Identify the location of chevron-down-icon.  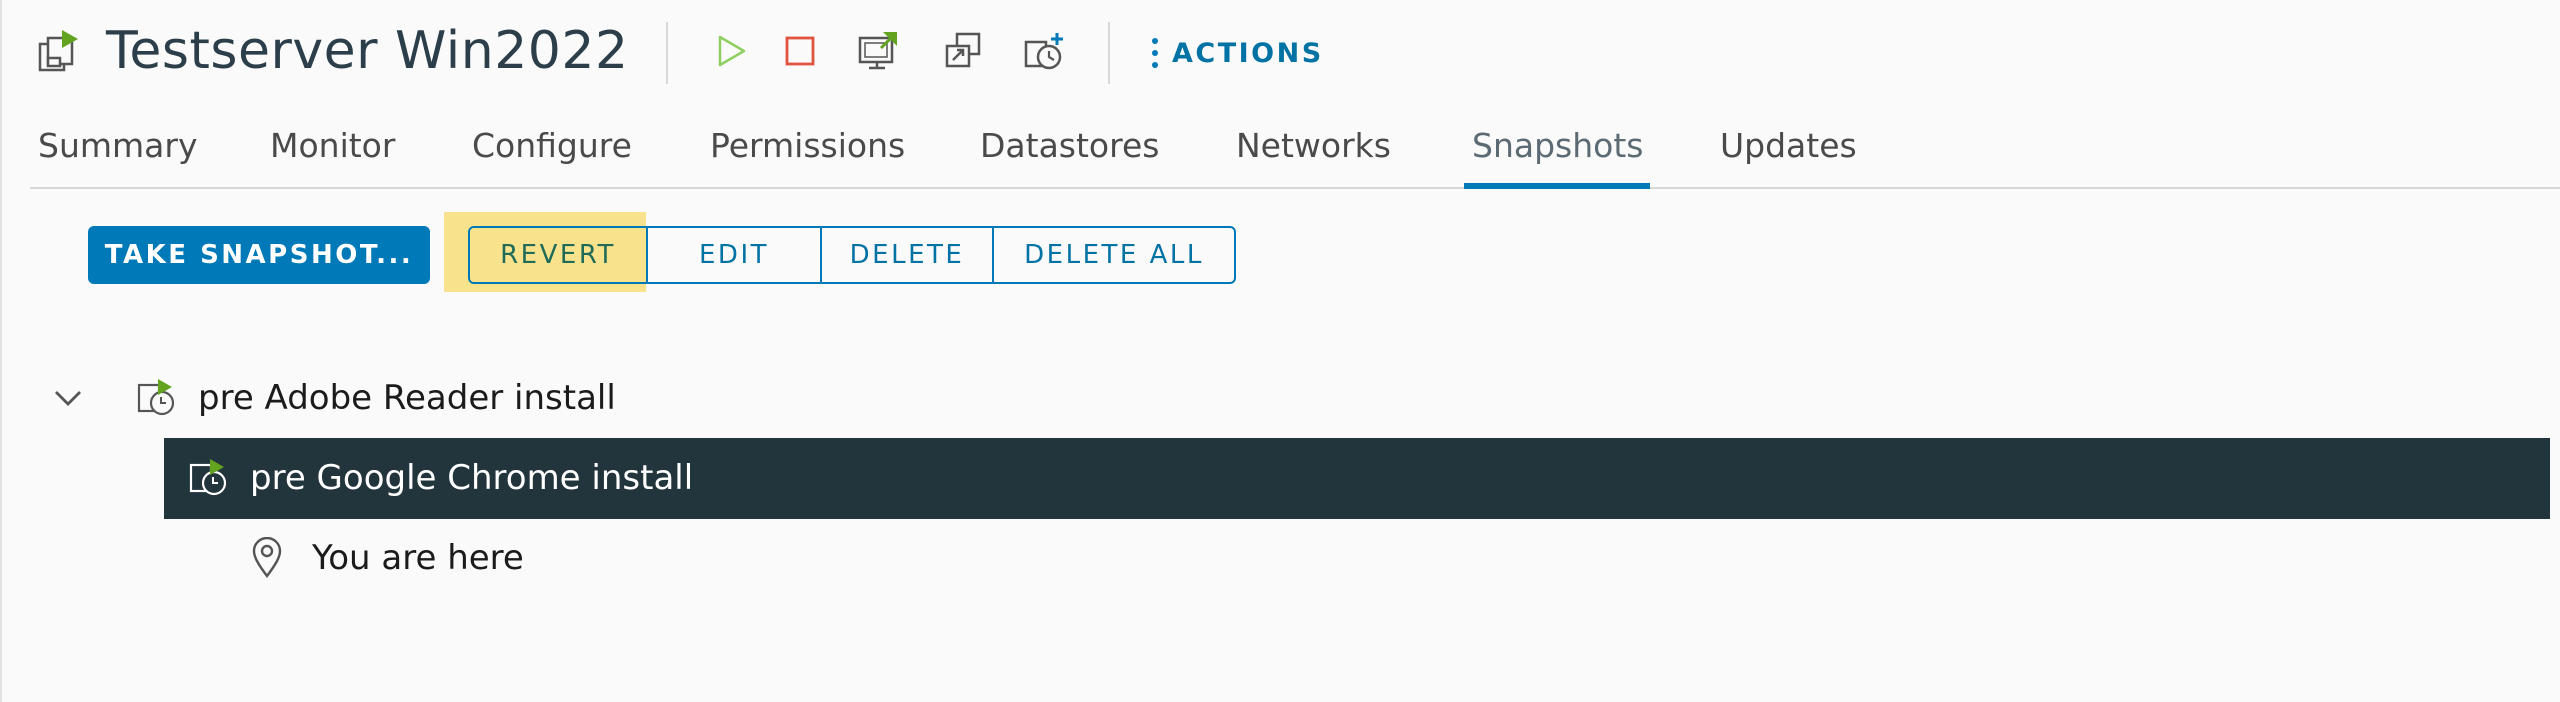
(68, 398).